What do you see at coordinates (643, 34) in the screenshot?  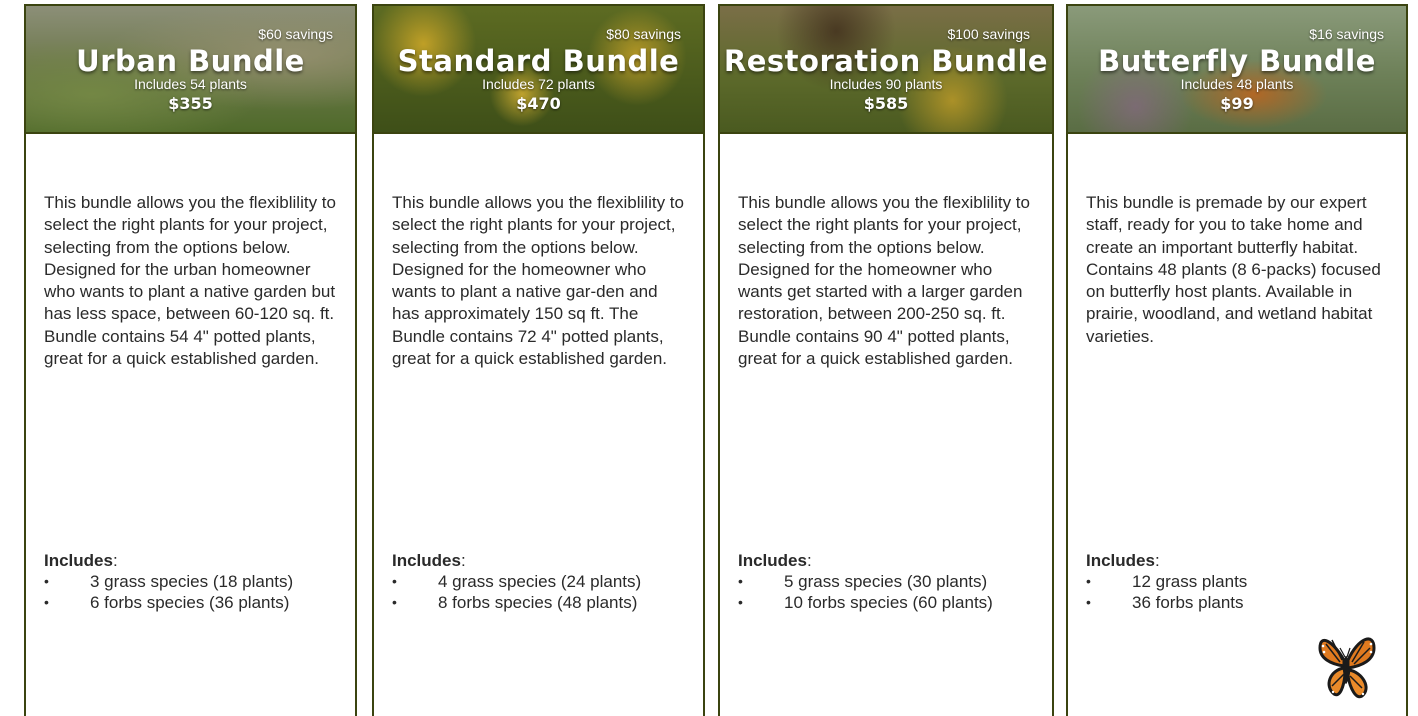 I see `savings-label: $80 savings` at bounding box center [643, 34].